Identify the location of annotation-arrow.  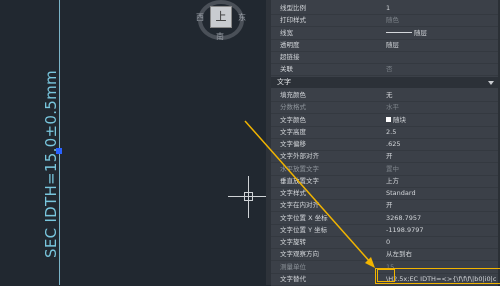
(309, 194).